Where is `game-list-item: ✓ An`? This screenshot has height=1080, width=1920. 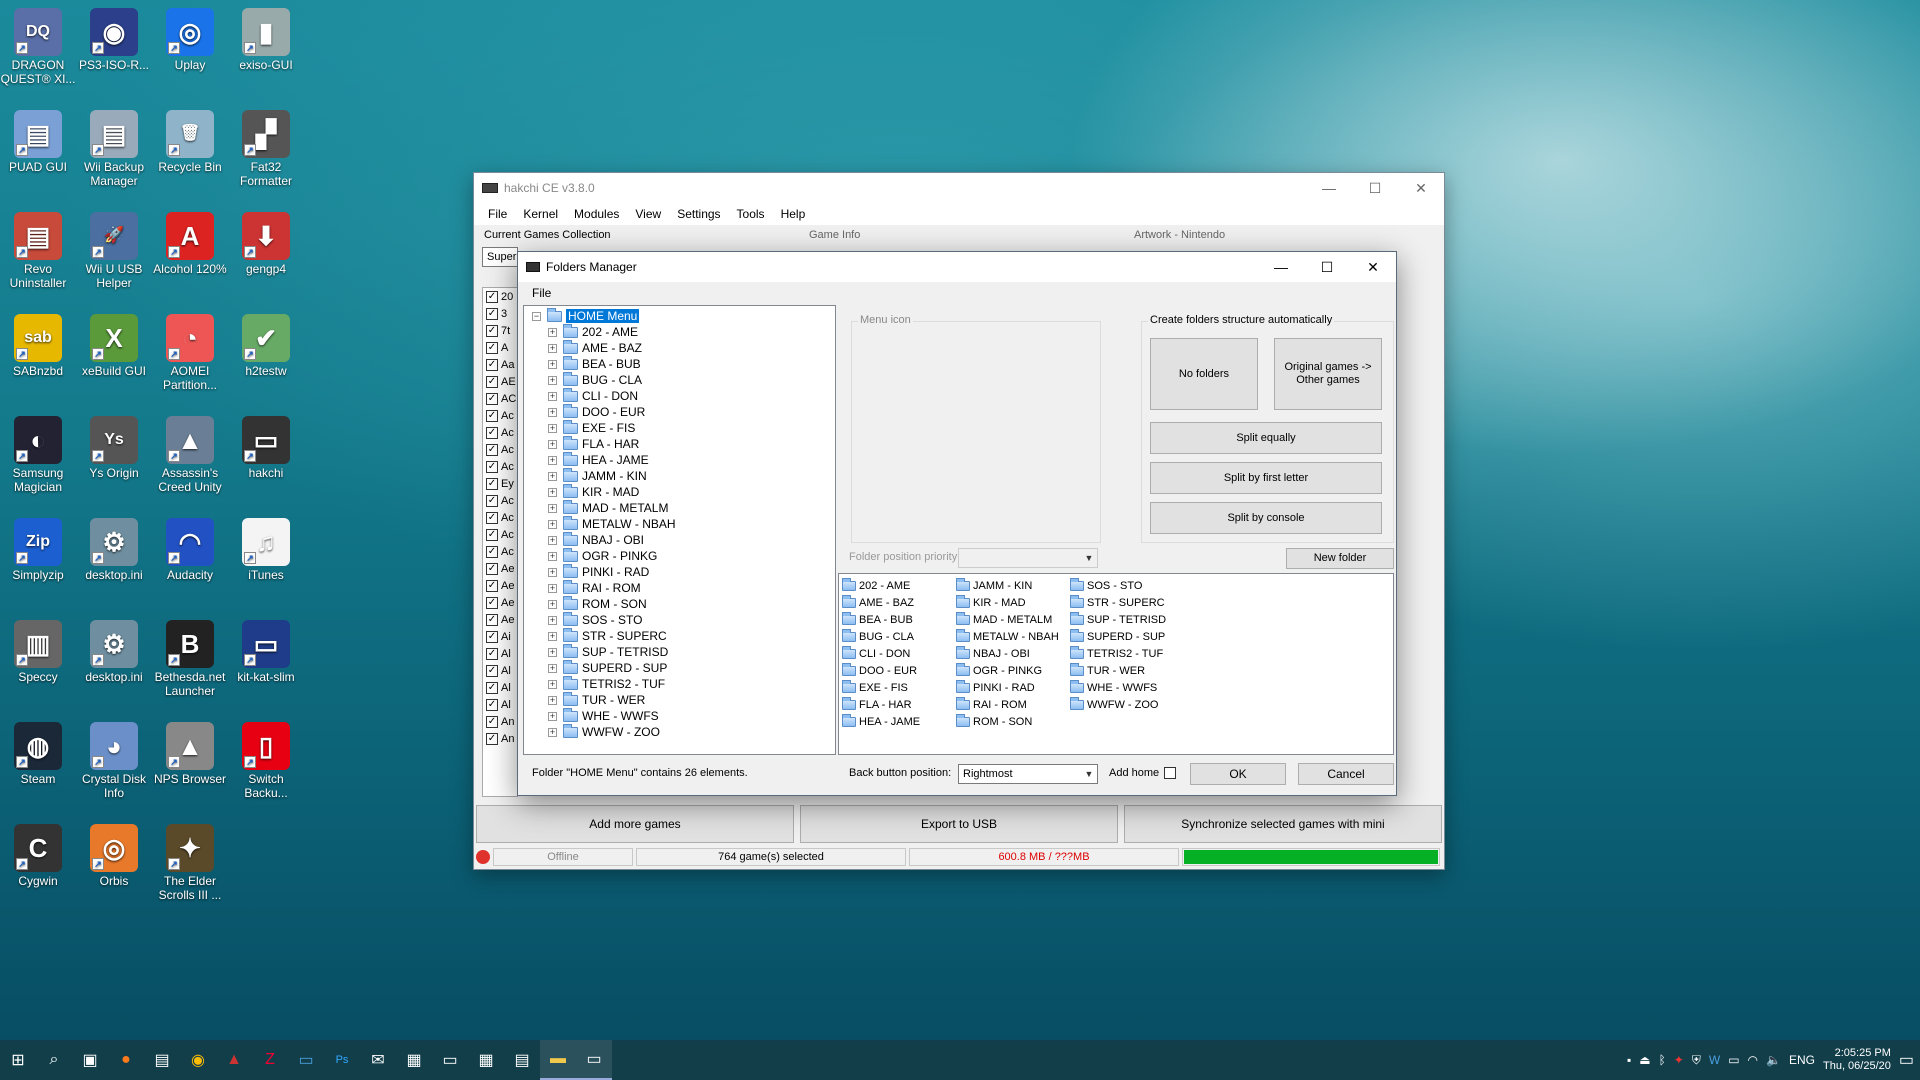 game-list-item: ✓ An is located at coordinates (500, 721).